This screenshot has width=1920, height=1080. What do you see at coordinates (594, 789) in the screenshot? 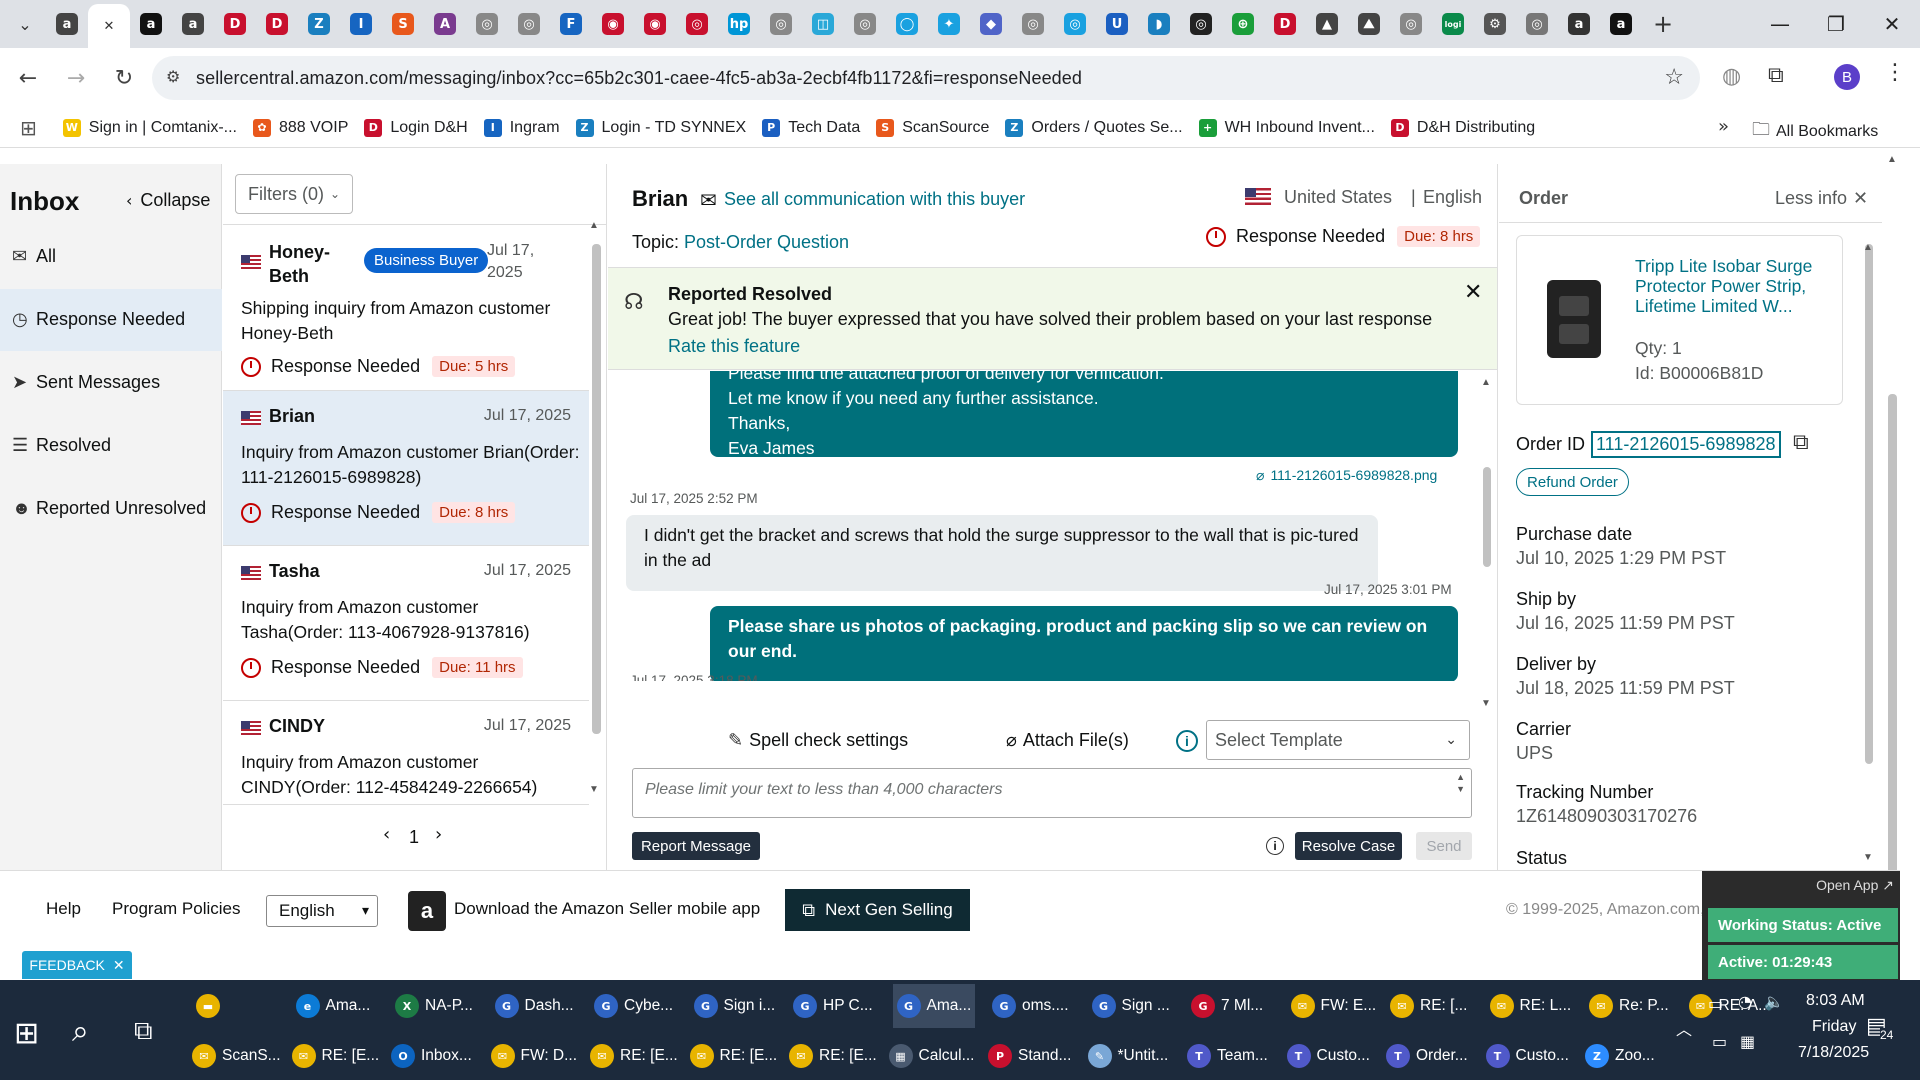
I see `scroll-down-icon: ▼` at bounding box center [594, 789].